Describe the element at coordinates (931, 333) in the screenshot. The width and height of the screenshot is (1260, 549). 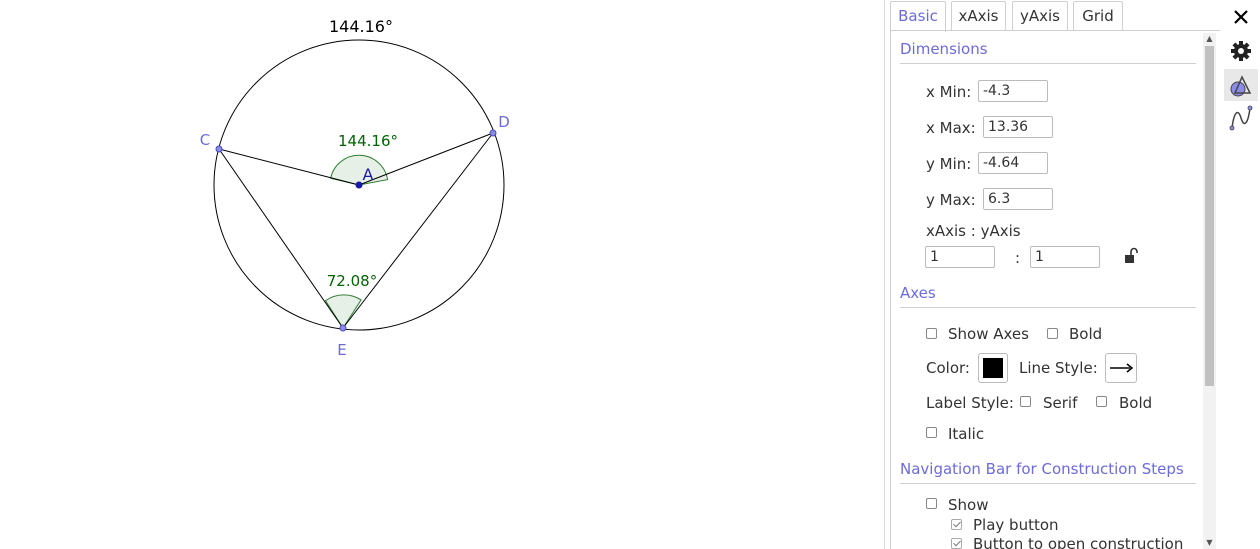
I see `show-axes-checkbox` at that location.